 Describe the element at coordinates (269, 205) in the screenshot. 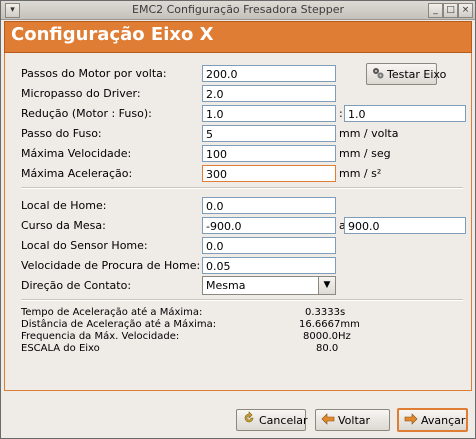

I see `home-input: 0.0` at that location.